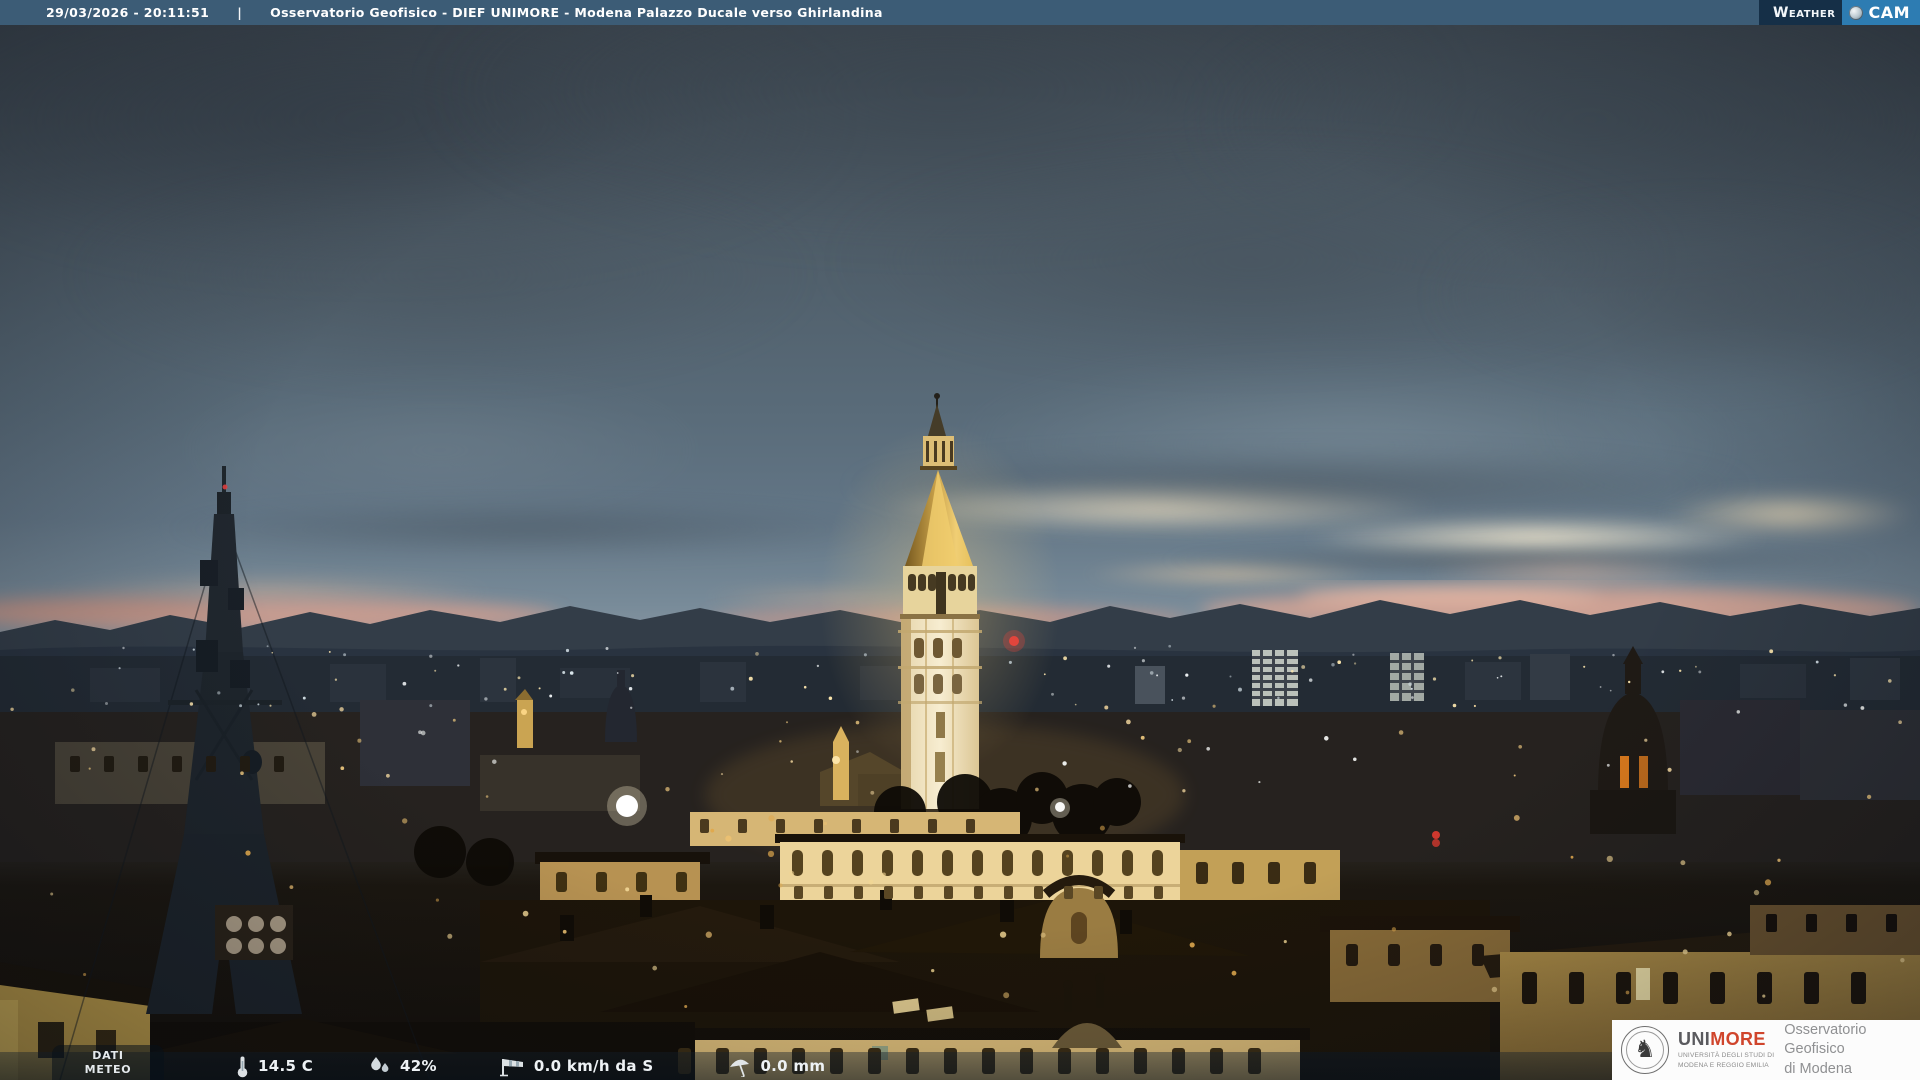 This screenshot has height=1080, width=1920. I want to click on wind-icon, so click(511, 1067).